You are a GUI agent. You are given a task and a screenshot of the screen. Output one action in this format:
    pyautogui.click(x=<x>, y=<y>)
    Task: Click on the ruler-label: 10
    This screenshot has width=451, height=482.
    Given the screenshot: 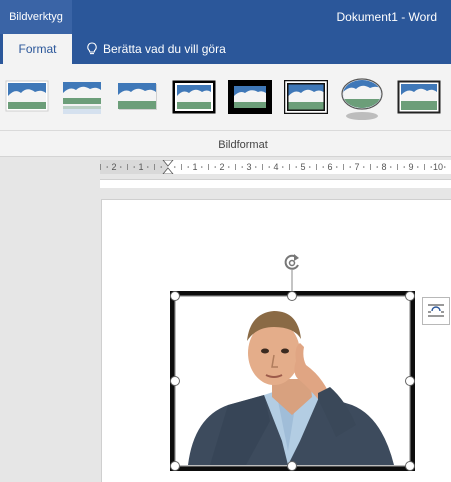 What is the action you would take?
    pyautogui.click(x=438, y=167)
    